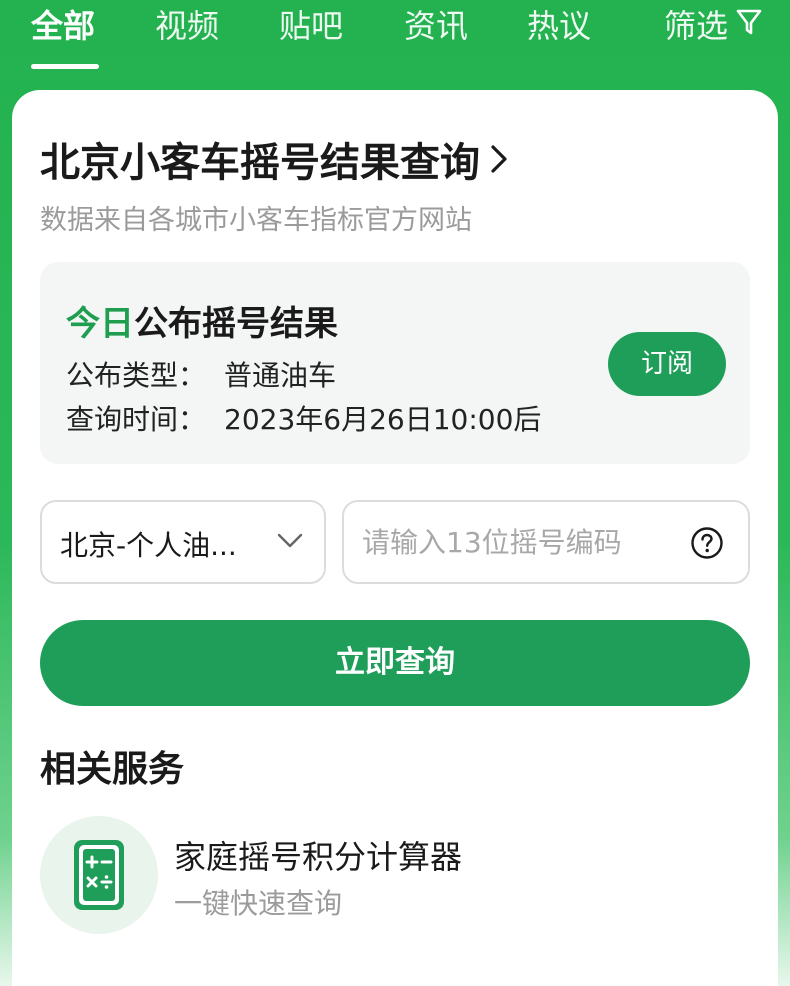 The height and width of the screenshot is (986, 790). What do you see at coordinates (112, 769) in the screenshot?
I see `related-services-title: 相关服务` at bounding box center [112, 769].